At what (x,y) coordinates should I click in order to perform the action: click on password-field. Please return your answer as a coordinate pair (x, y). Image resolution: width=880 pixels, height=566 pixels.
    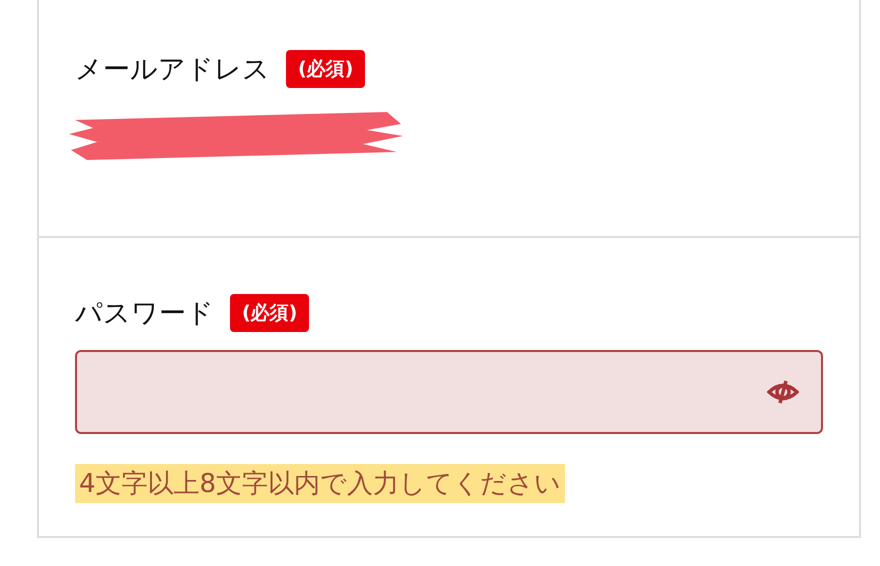
    Looking at the image, I should click on (449, 392).